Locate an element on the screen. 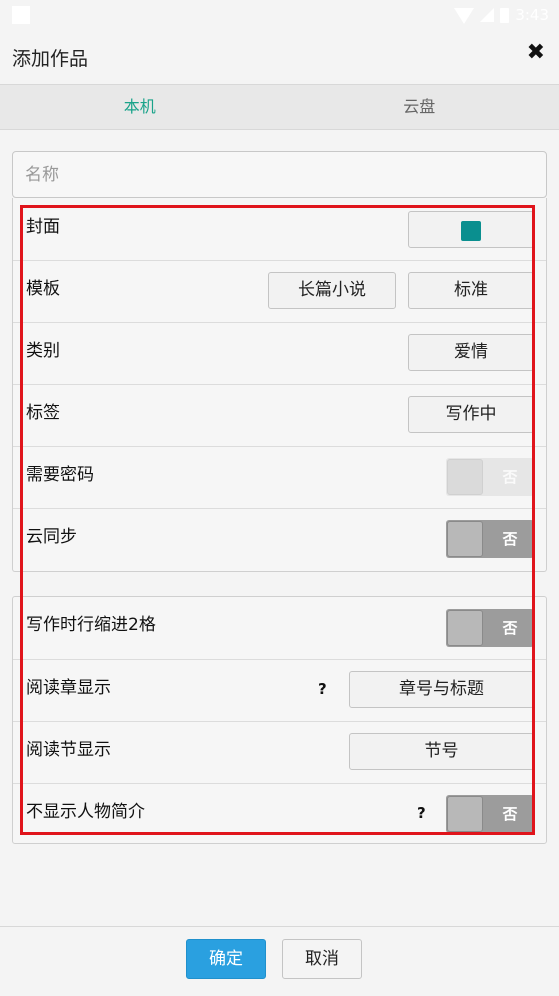 The width and height of the screenshot is (559, 996). section-display-button: 节号 is located at coordinates (441, 751).